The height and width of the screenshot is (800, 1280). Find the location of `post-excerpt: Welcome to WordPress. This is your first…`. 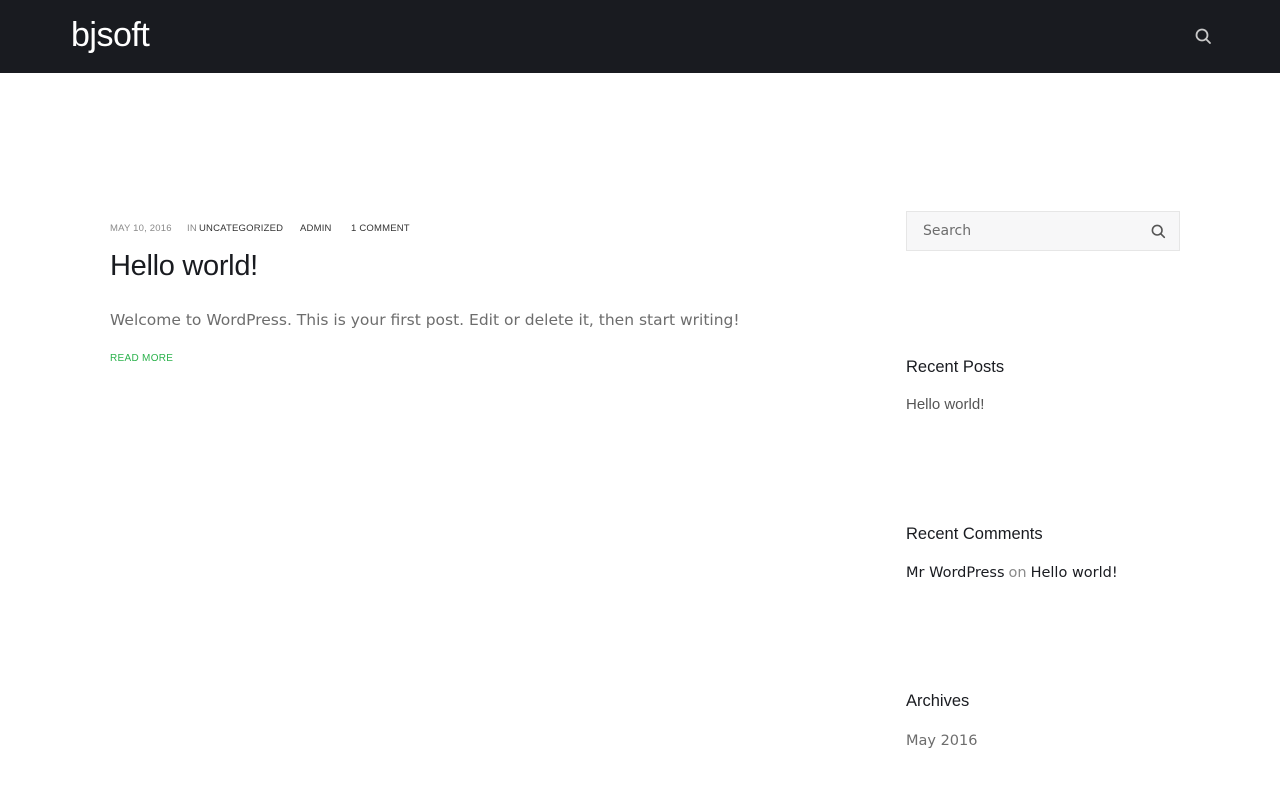

post-excerpt: Welcome to WordPress. This is your first… is located at coordinates (425, 320).